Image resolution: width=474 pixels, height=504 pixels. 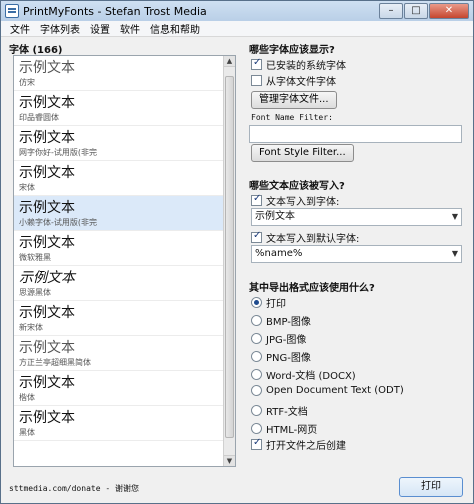 What do you see at coordinates (286, 340) in the screenshot?
I see `export-format-label: JPG-图像` at bounding box center [286, 340].